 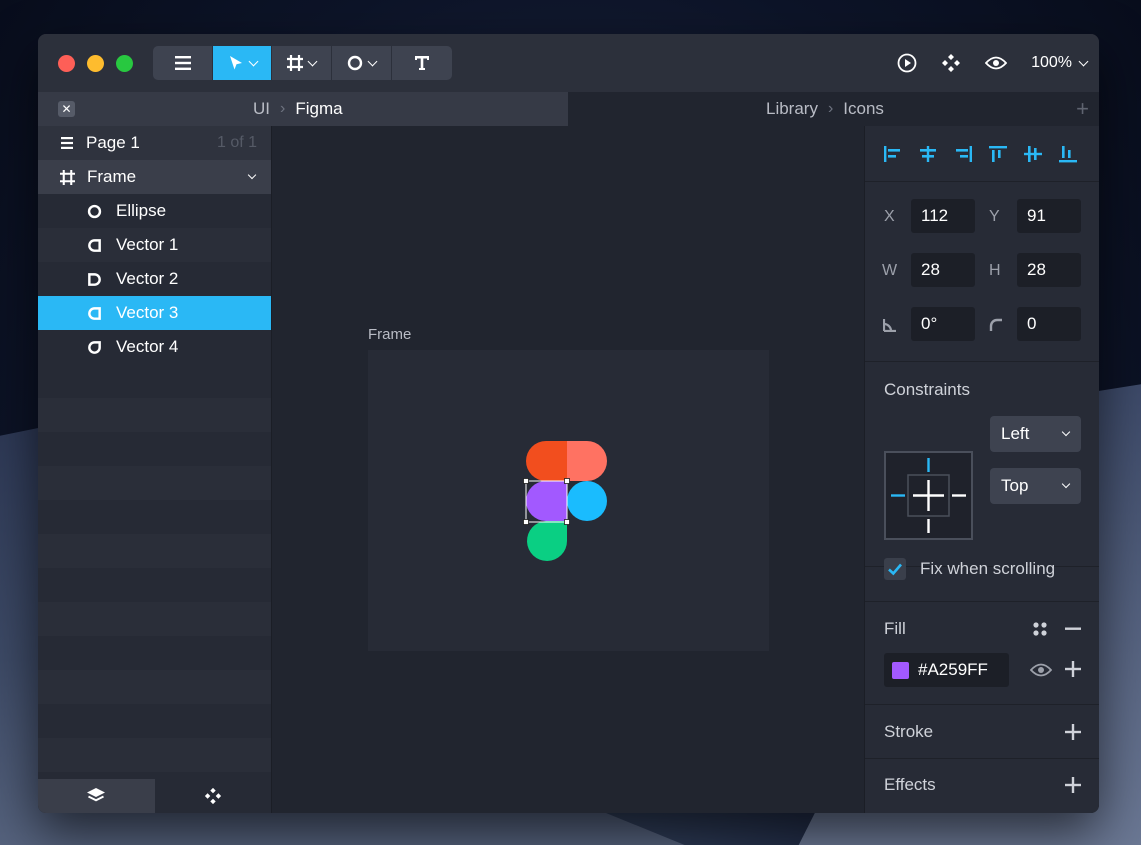 What do you see at coordinates (998, 154) in the screenshot?
I see `align-top-icon` at bounding box center [998, 154].